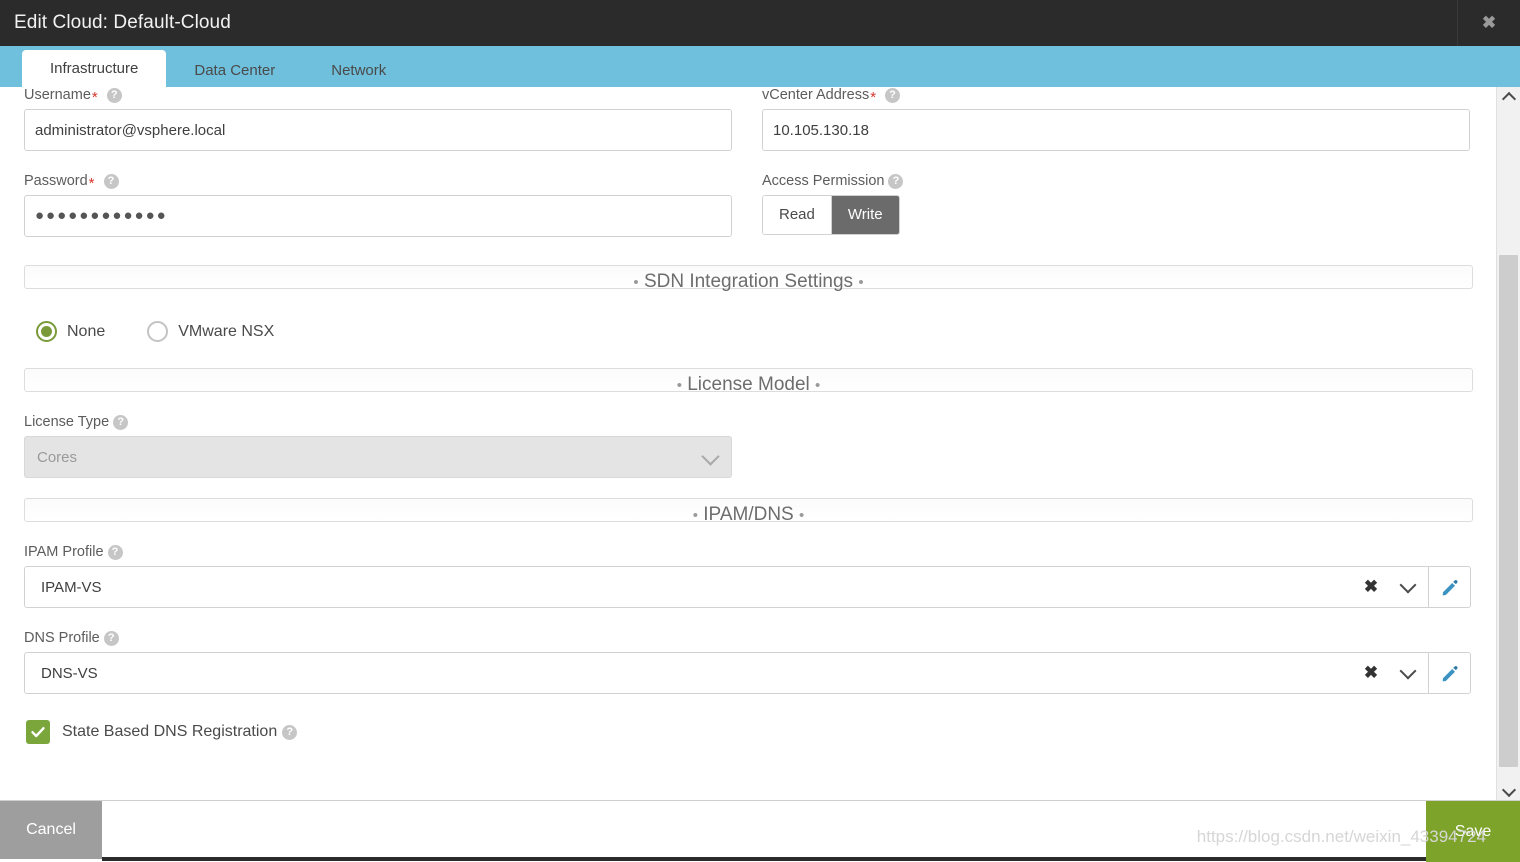  What do you see at coordinates (358, 70) in the screenshot?
I see `tab-network: Network` at bounding box center [358, 70].